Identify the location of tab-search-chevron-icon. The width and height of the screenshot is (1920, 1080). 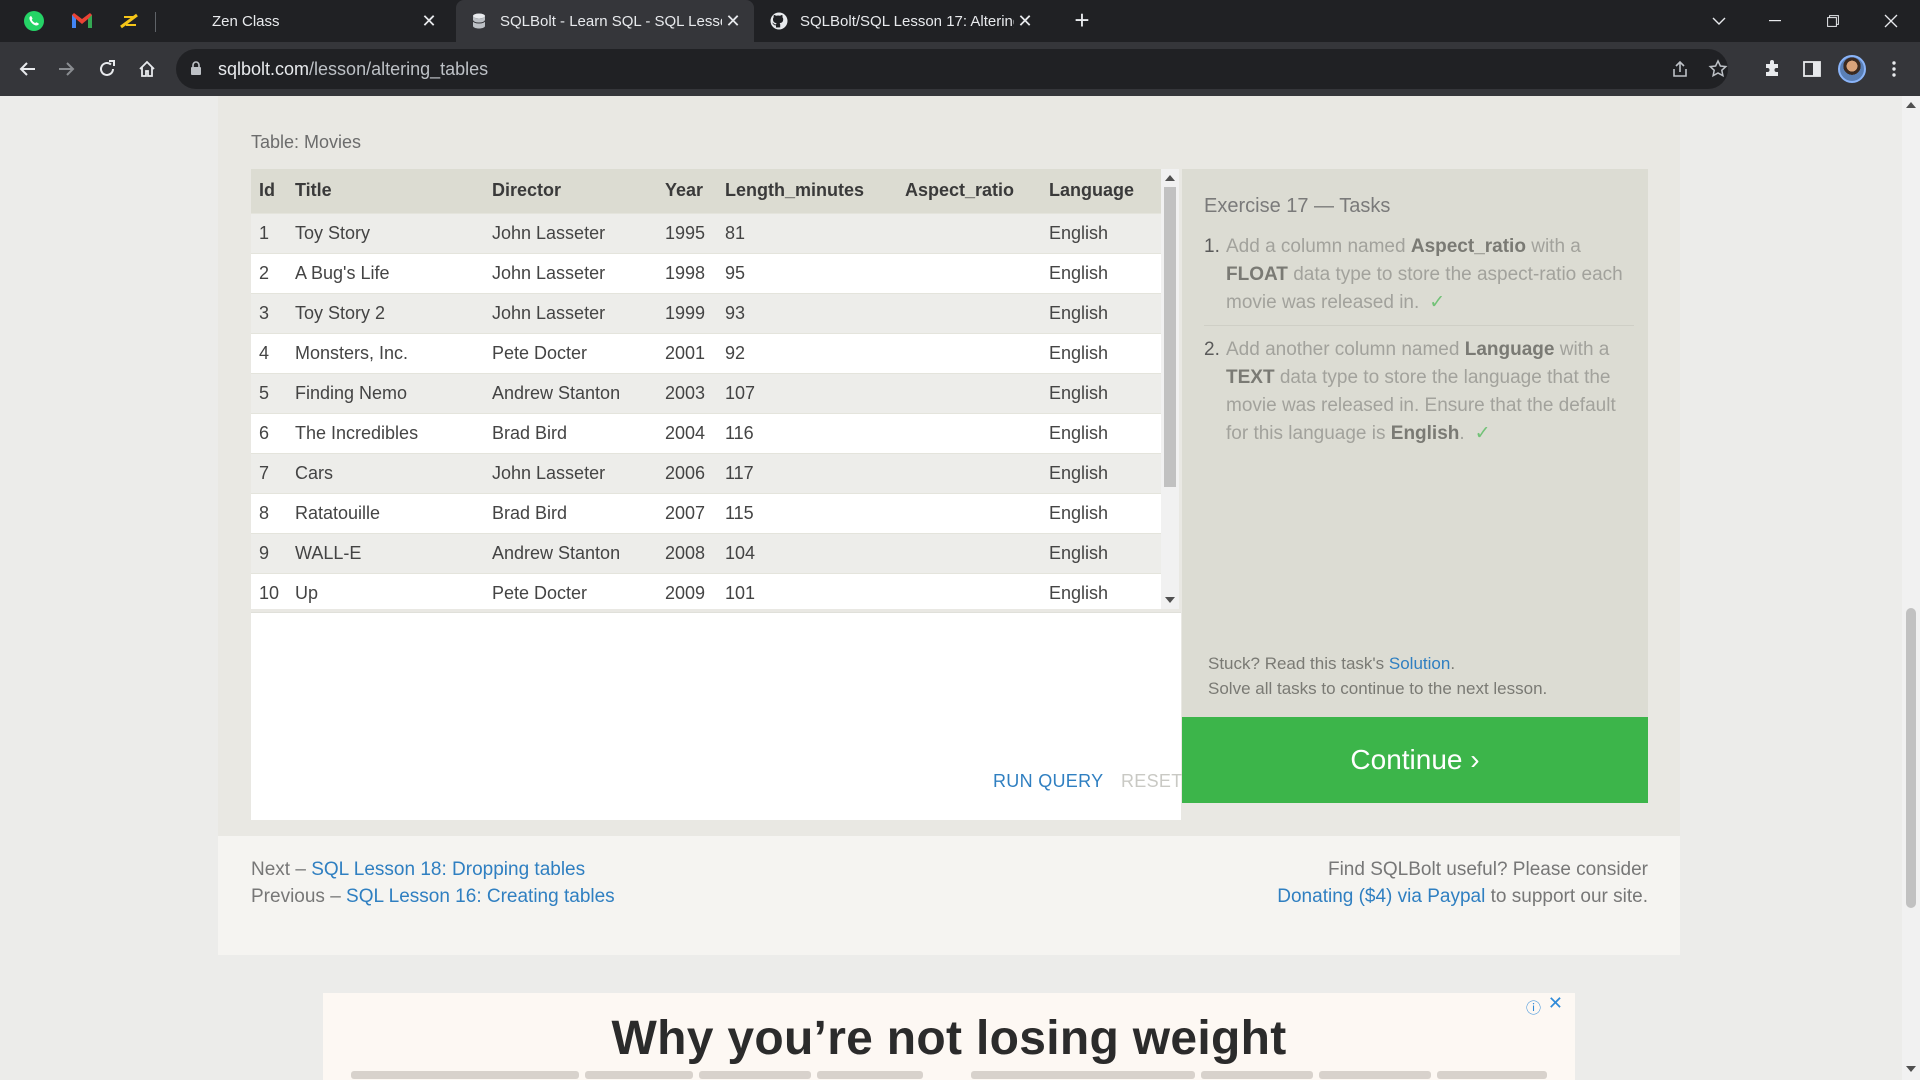
(1719, 21).